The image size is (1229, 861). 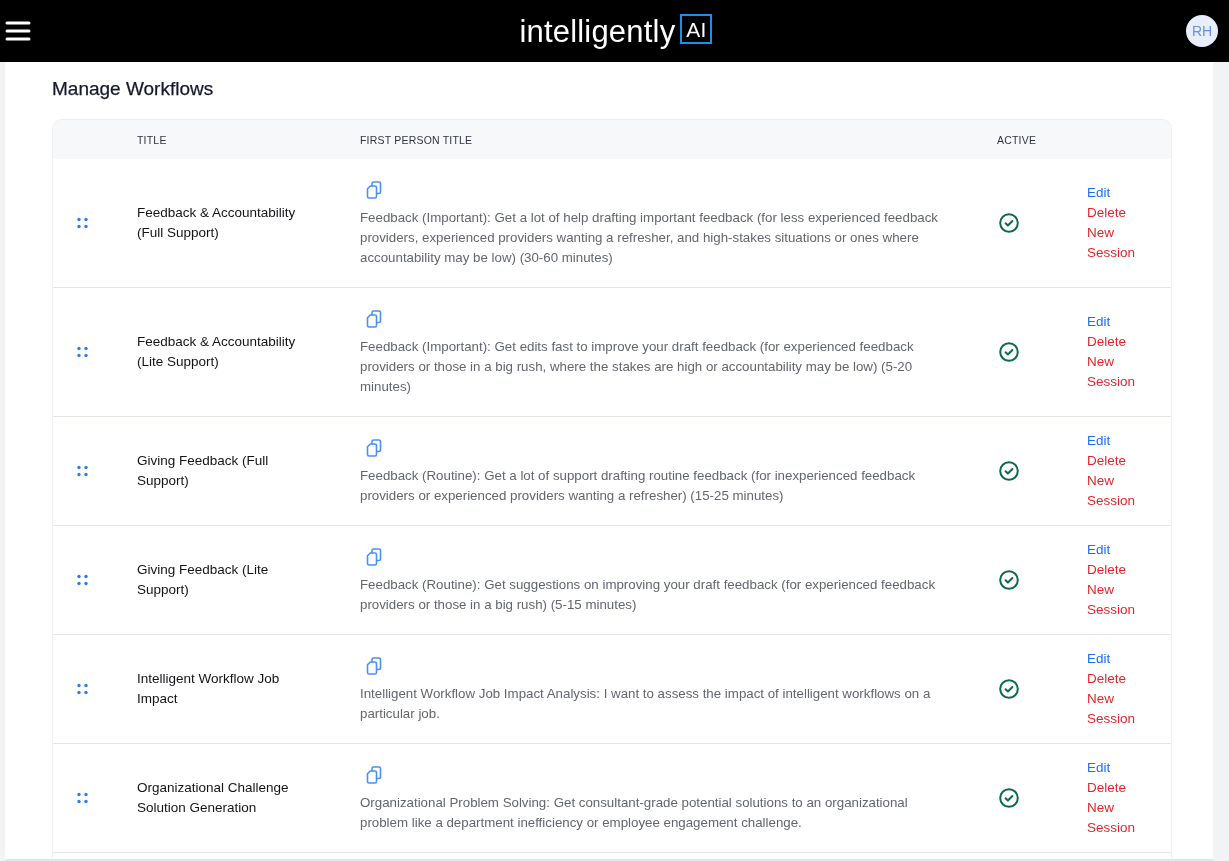 What do you see at coordinates (634, 813) in the screenshot?
I see `workflow-description: Organizational Problem Solving: Get consultant-grade potential solutions to an organizational problem like a department inefficiency or employee engagement challenge.` at bounding box center [634, 813].